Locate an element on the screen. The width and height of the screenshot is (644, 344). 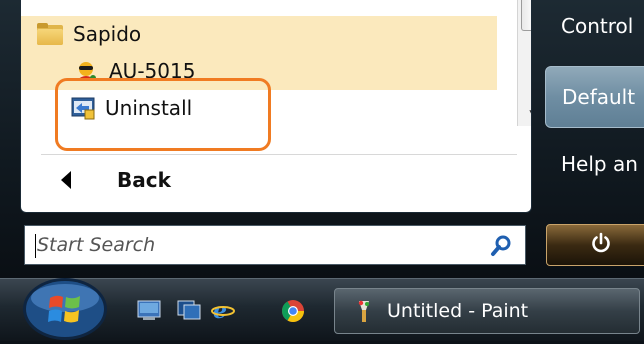
power-icon is located at coordinates (601, 245).